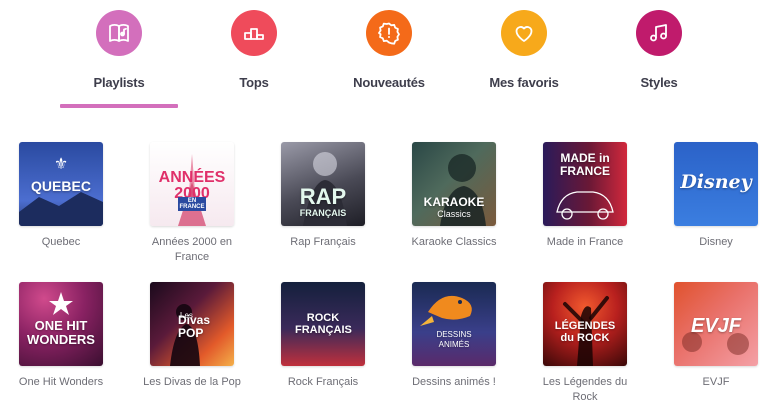 The height and width of the screenshot is (415, 768). I want to click on playlist-title: Karaoke Classics, so click(454, 242).